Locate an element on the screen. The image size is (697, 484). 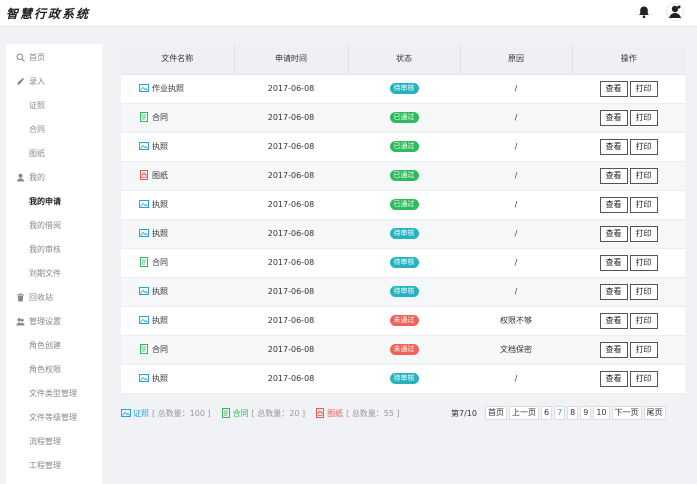
col-reason: 原因 is located at coordinates (516, 59).